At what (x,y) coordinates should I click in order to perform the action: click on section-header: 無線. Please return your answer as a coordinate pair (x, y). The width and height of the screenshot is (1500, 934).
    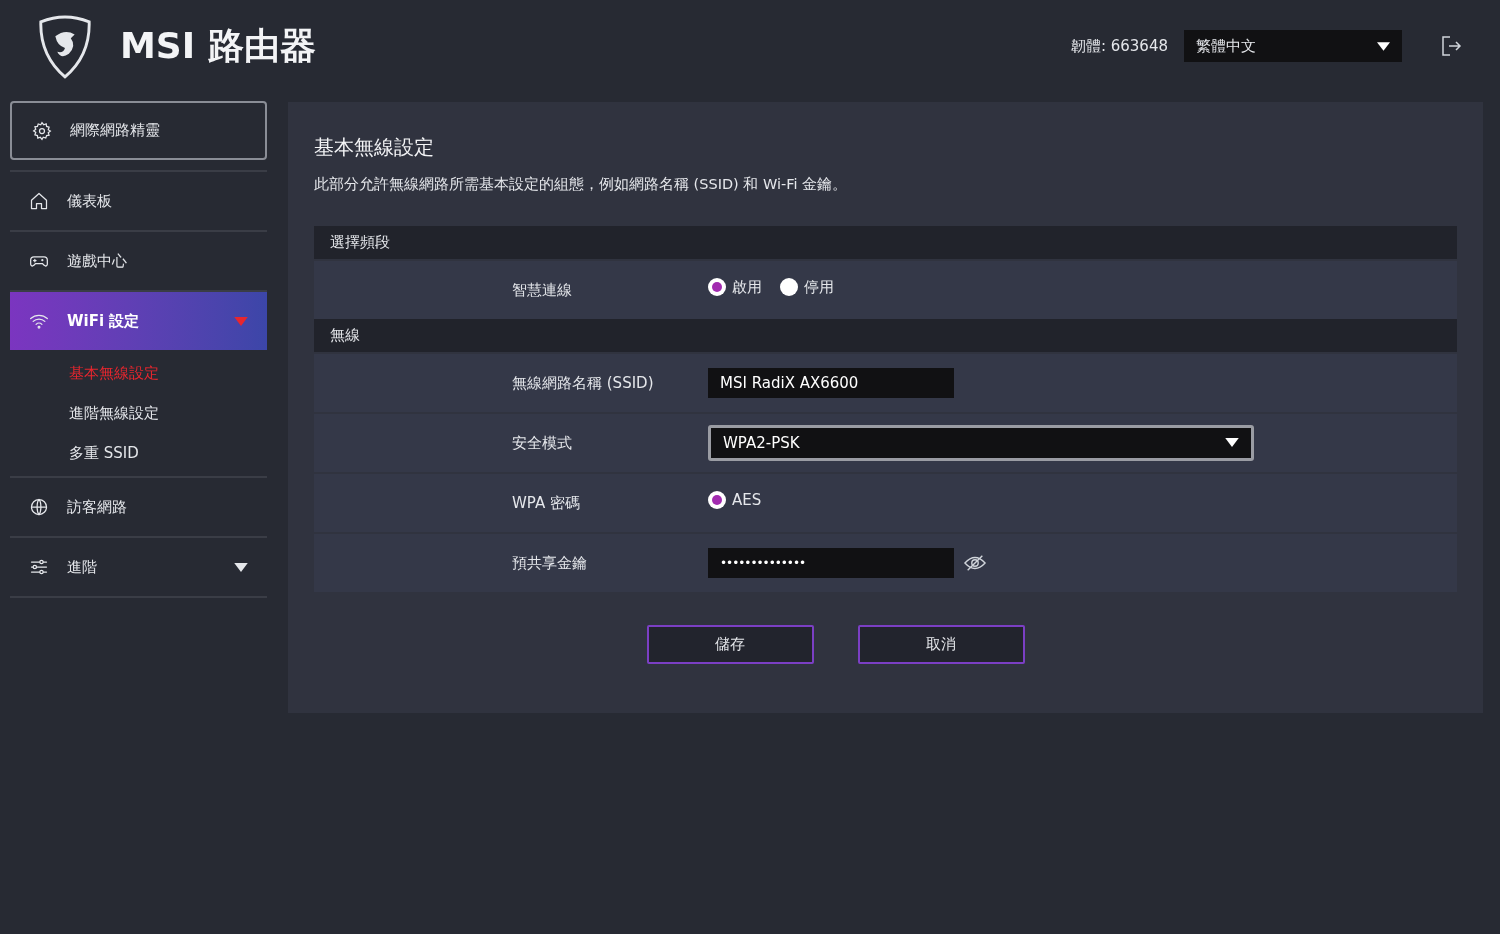
    Looking at the image, I should click on (885, 335).